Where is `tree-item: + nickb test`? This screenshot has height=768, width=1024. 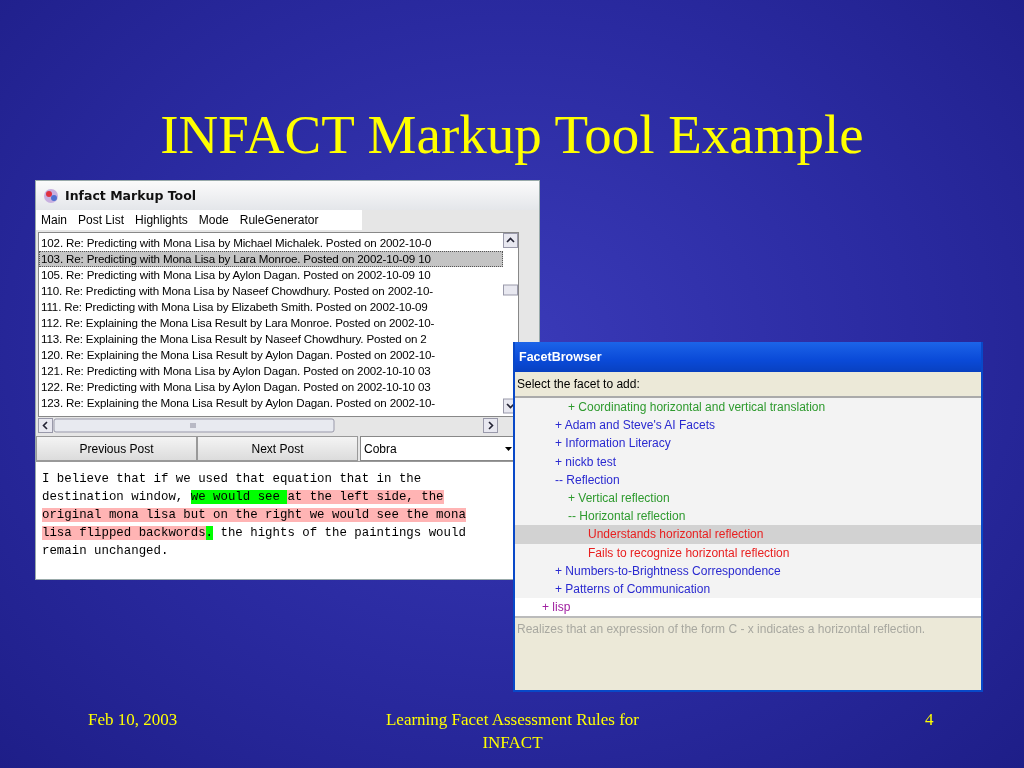 tree-item: + nickb test is located at coordinates (748, 461).